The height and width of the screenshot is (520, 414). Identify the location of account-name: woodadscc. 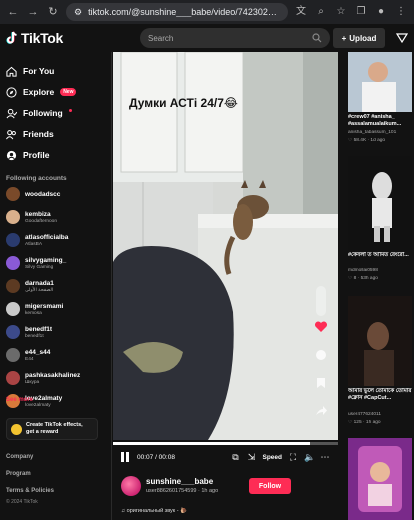
(43, 194).